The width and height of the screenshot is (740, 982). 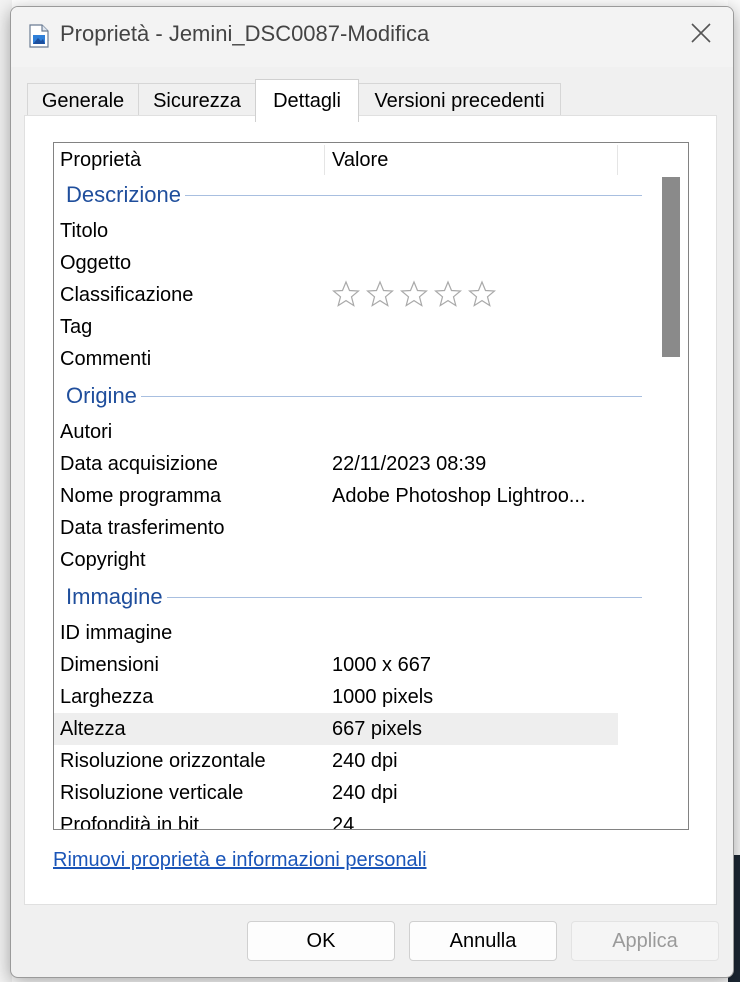 I want to click on property-value: 1000 pixels, so click(x=383, y=697).